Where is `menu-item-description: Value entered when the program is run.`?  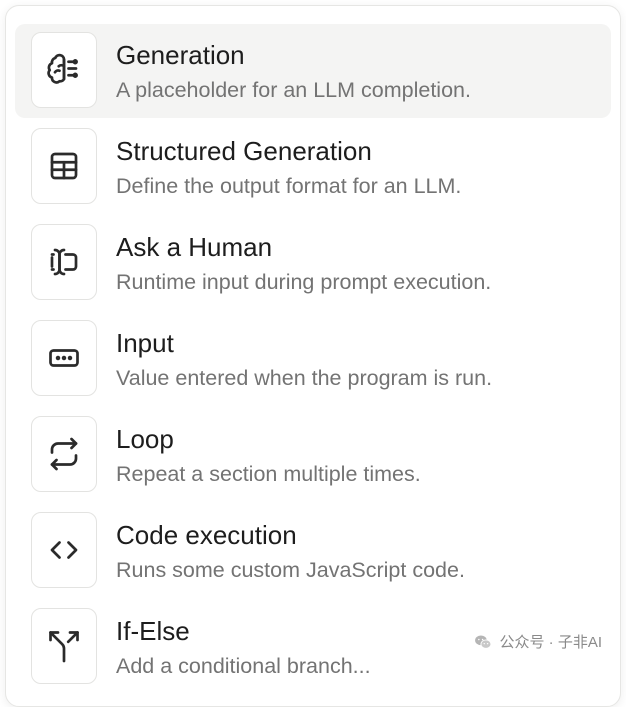 menu-item-description: Value entered when the program is run. is located at coordinates (304, 378).